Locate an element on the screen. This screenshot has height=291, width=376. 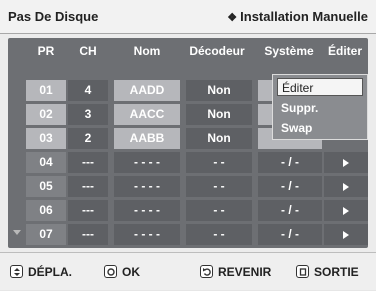
ok-label: OK is located at coordinates (131, 272).